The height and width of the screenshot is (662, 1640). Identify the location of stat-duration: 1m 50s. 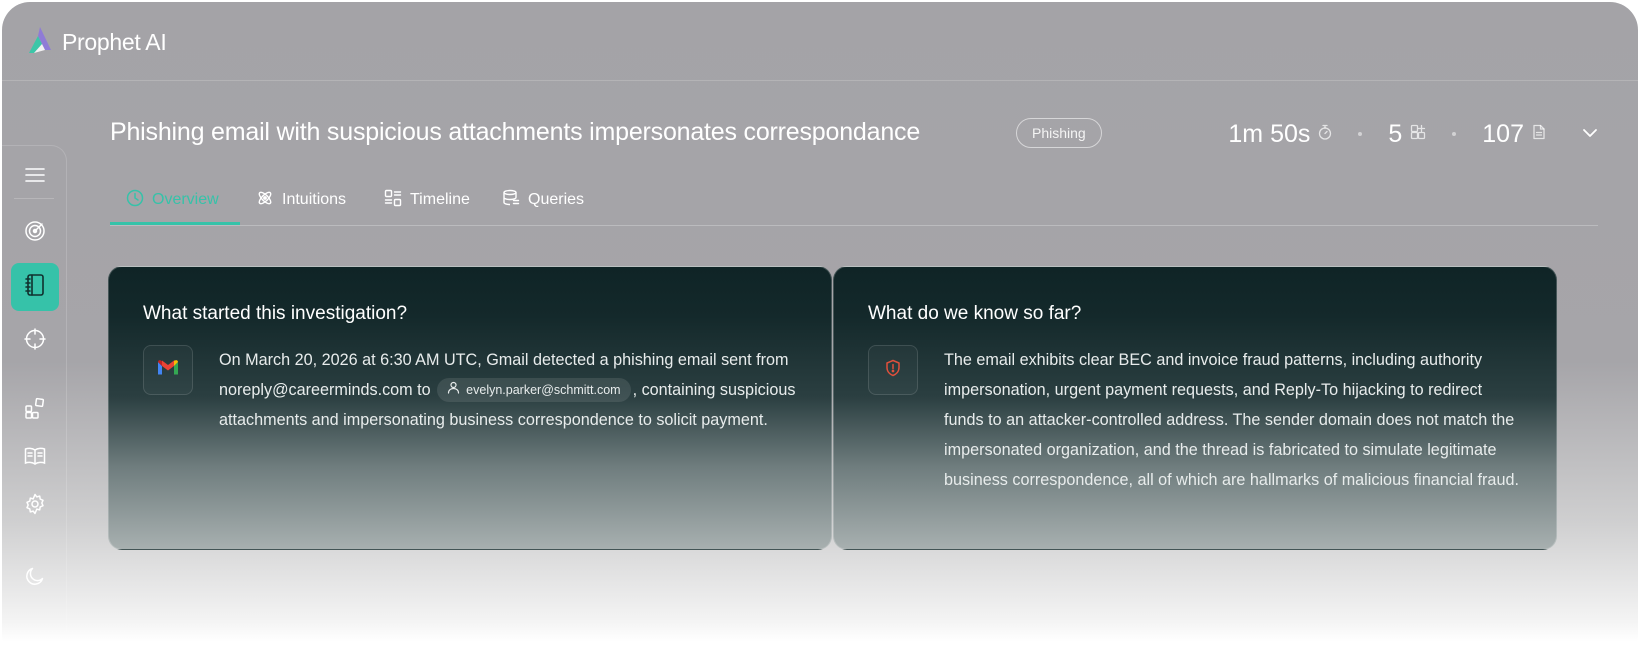
(1280, 134).